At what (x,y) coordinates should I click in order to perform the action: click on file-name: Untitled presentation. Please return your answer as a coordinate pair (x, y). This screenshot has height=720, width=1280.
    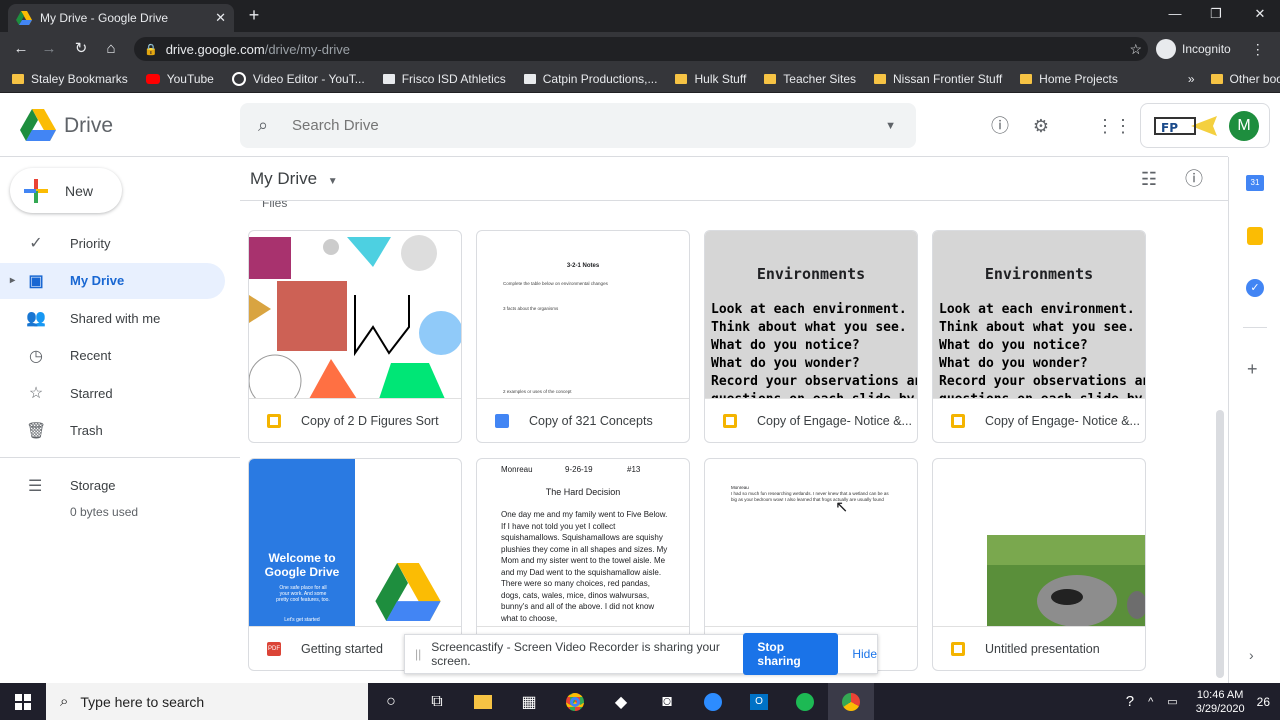
    Looking at the image, I should click on (1042, 649).